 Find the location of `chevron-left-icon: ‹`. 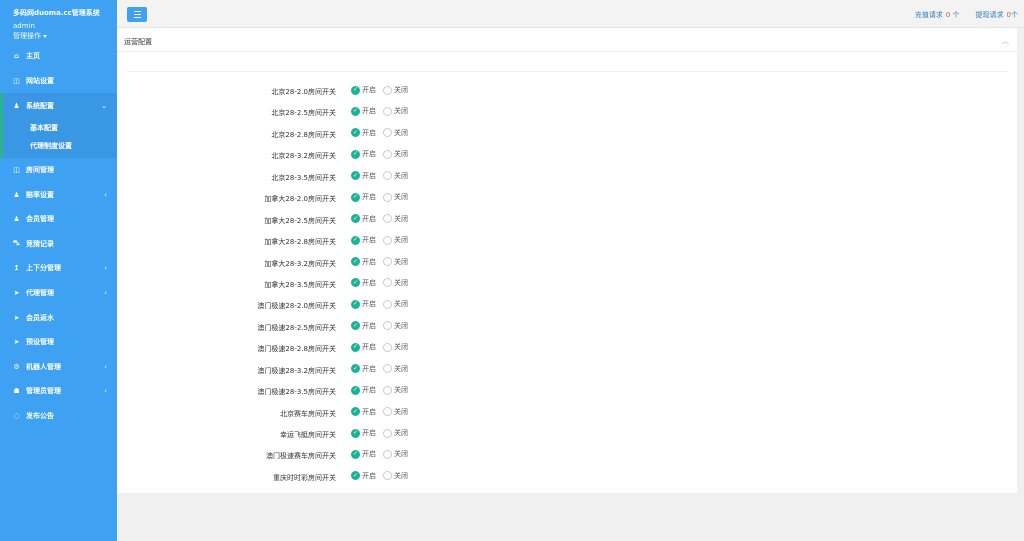

chevron-left-icon: ‹ is located at coordinates (105, 391).